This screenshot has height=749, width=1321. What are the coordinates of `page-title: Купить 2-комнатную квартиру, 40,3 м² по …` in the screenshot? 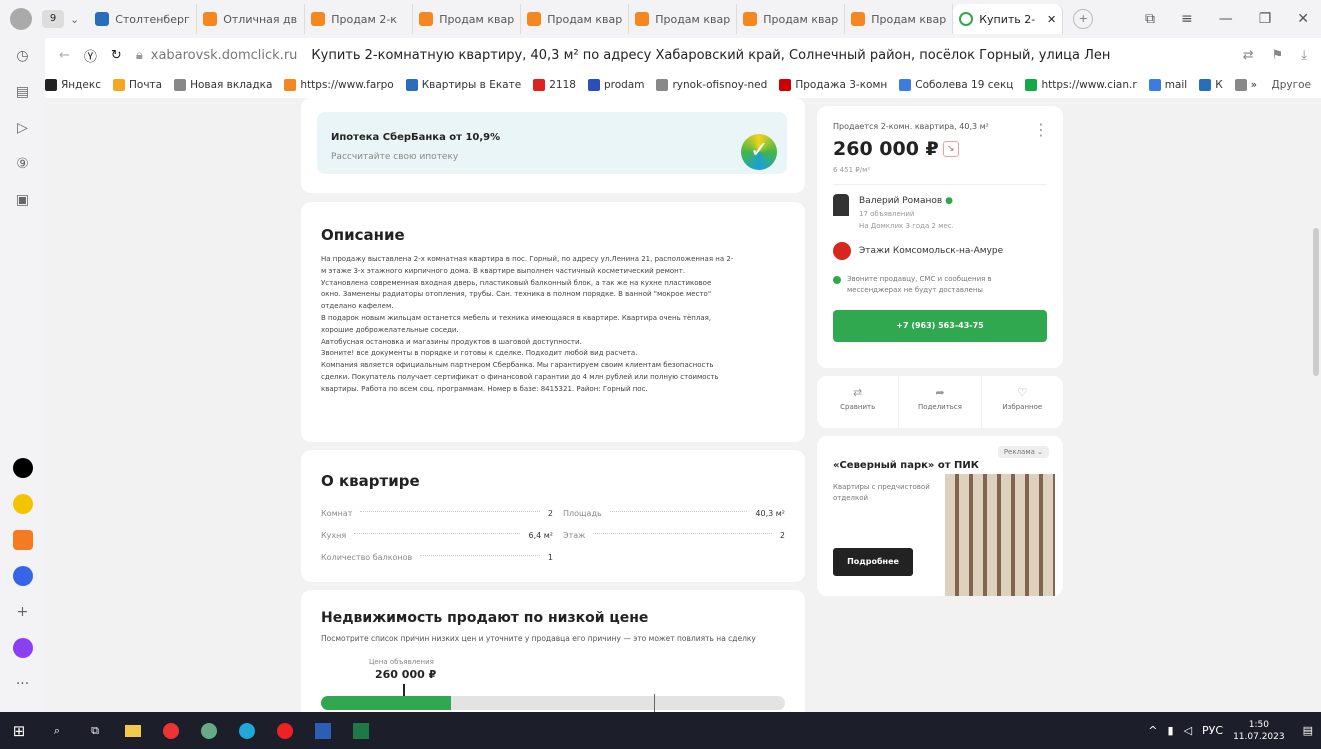 It's located at (711, 55).